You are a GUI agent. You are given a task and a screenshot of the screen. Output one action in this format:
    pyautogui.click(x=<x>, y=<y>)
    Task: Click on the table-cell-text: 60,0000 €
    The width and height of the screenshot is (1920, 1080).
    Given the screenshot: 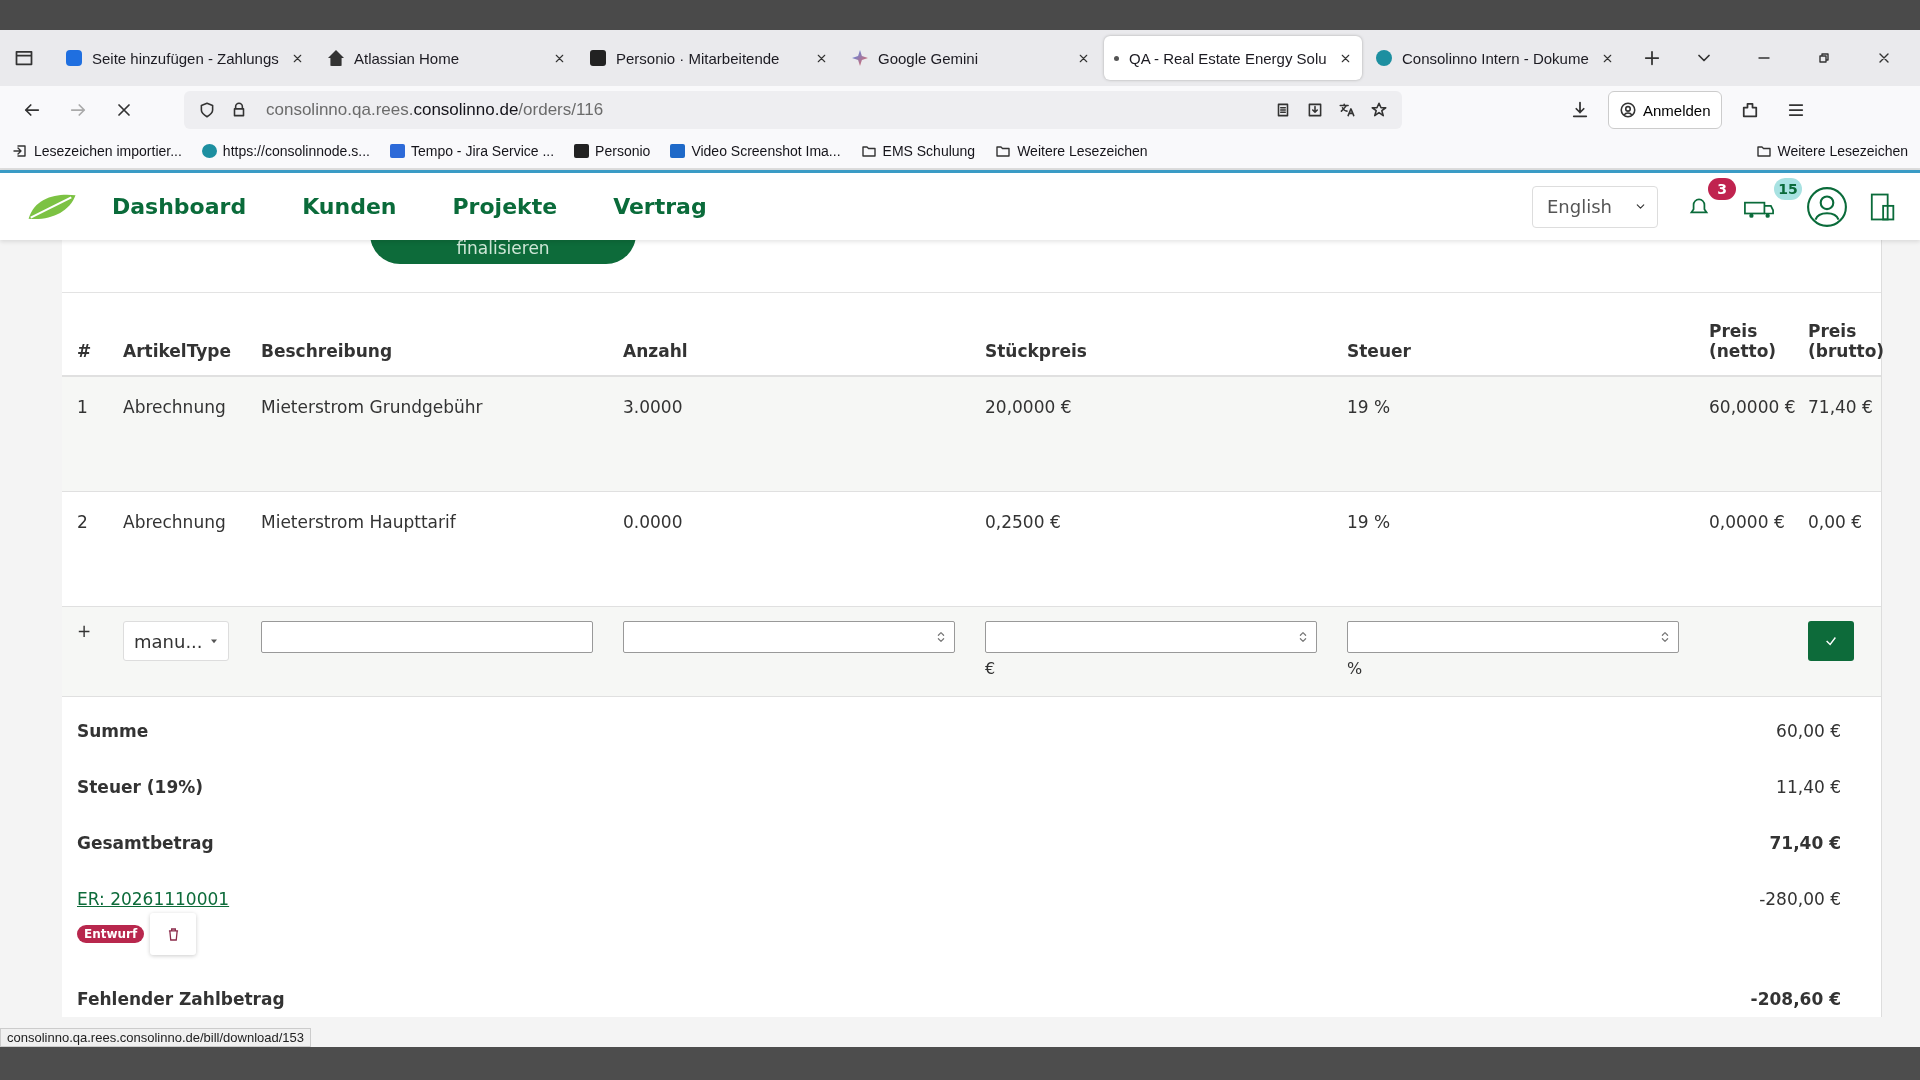 What is the action you would take?
    pyautogui.click(x=1753, y=407)
    